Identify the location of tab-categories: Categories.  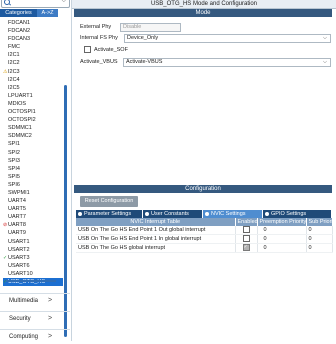
(18, 13).